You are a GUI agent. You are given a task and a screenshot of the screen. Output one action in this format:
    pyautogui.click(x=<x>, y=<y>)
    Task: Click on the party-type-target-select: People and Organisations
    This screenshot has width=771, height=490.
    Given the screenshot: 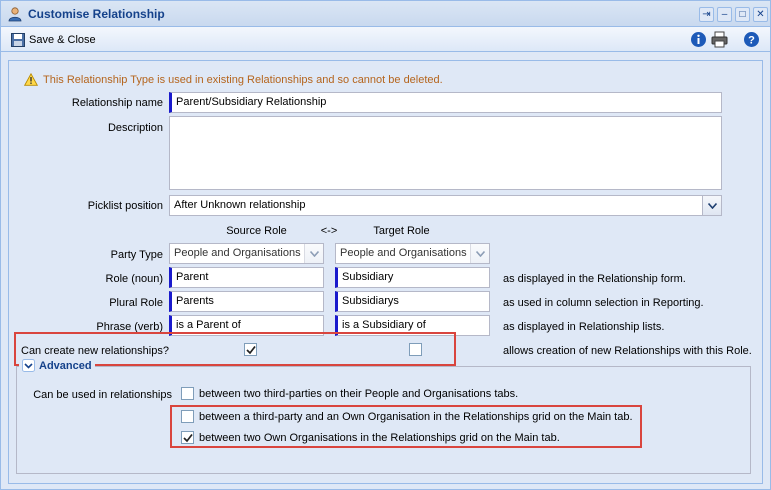 What is the action you would take?
    pyautogui.click(x=412, y=253)
    